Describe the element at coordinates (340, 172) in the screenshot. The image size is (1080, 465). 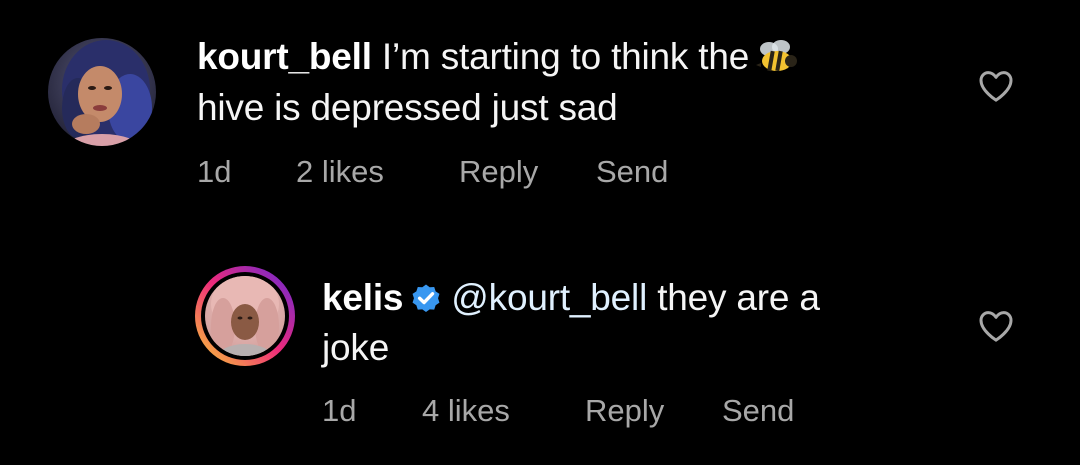
I see `likes-count: 2 likes` at that location.